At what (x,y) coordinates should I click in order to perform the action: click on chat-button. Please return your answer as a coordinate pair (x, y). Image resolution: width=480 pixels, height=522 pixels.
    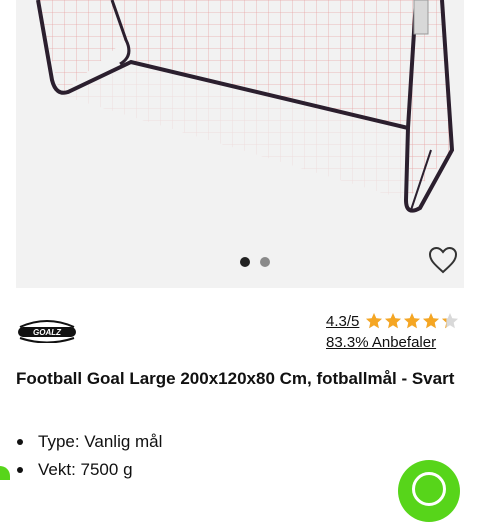
    Looking at the image, I should click on (429, 491).